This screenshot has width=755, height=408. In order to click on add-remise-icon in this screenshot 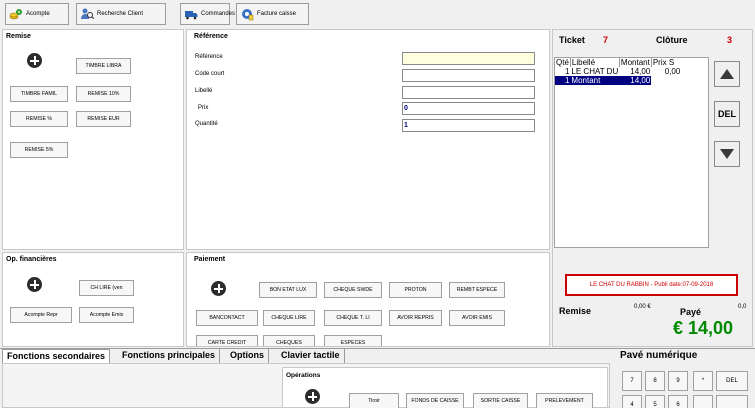, I will do `click(34, 60)`.